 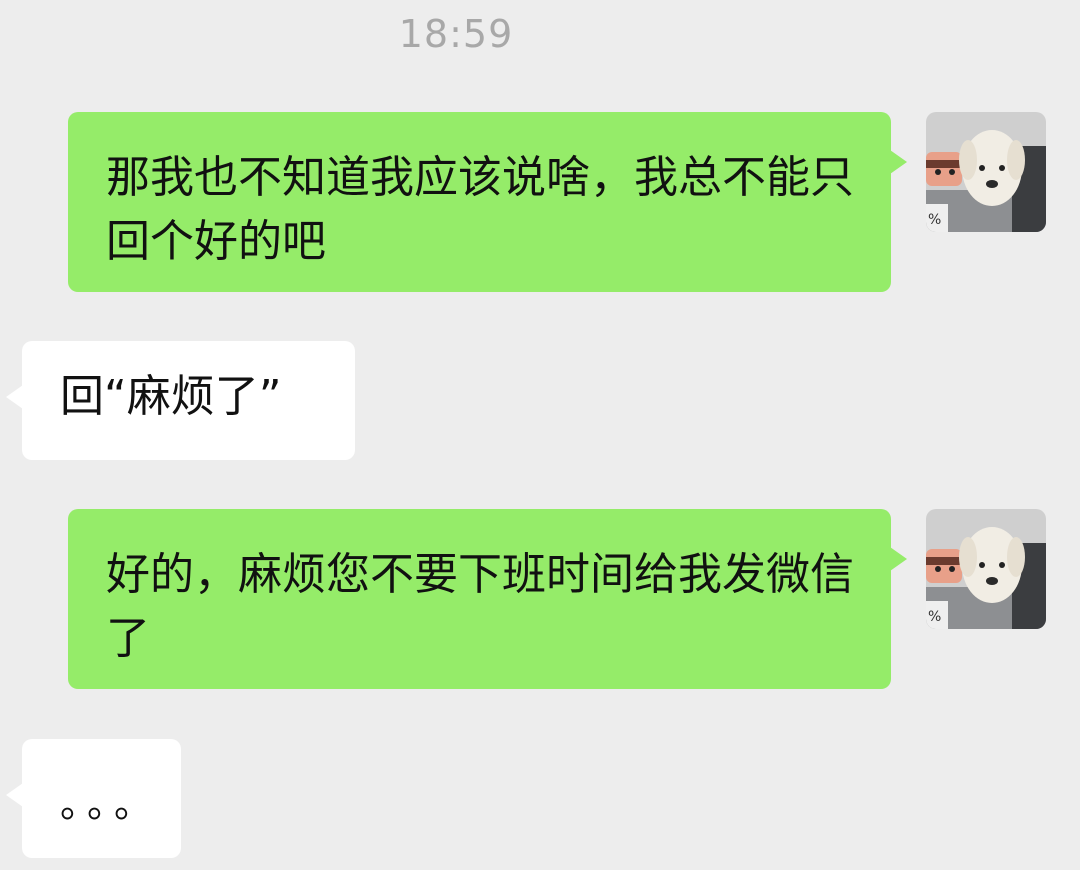 What do you see at coordinates (480, 606) in the screenshot?
I see `message-text: 好的，麻烦您不要下班时间给我发微信了` at bounding box center [480, 606].